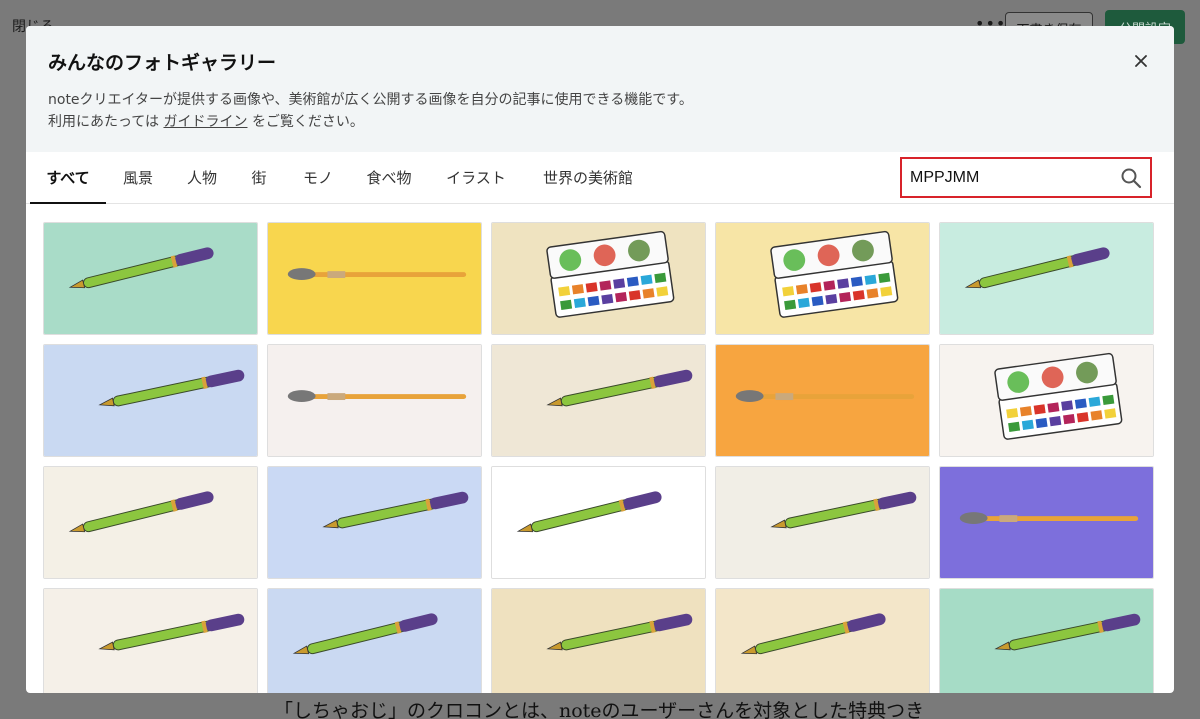 This screenshot has height=719, width=1200. What do you see at coordinates (162, 63) in the screenshot?
I see `modal-title: みんなのフォトギャラリー` at bounding box center [162, 63].